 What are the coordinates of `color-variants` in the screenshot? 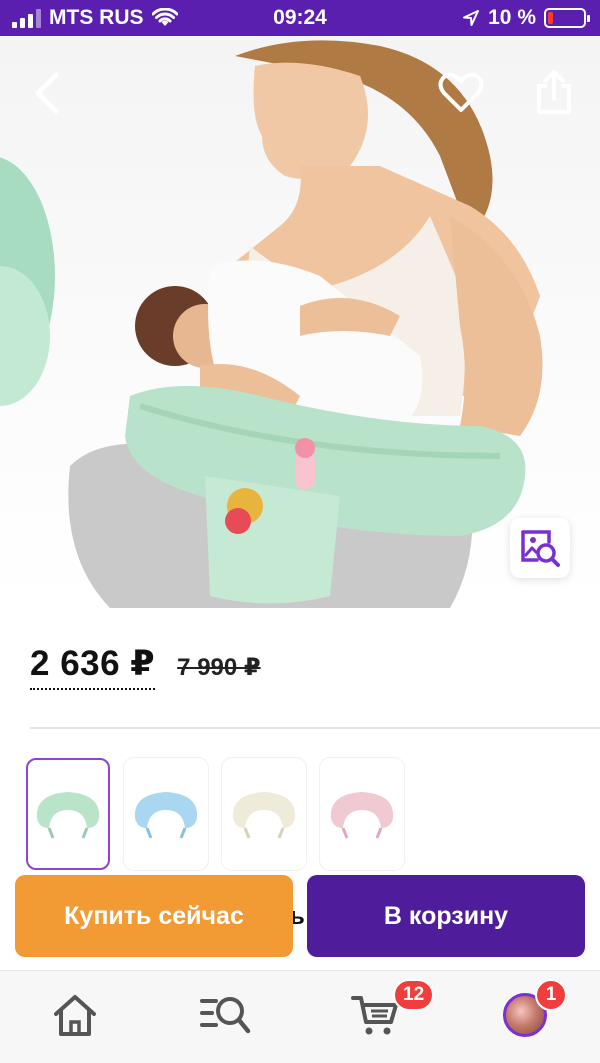 It's located at (215, 814).